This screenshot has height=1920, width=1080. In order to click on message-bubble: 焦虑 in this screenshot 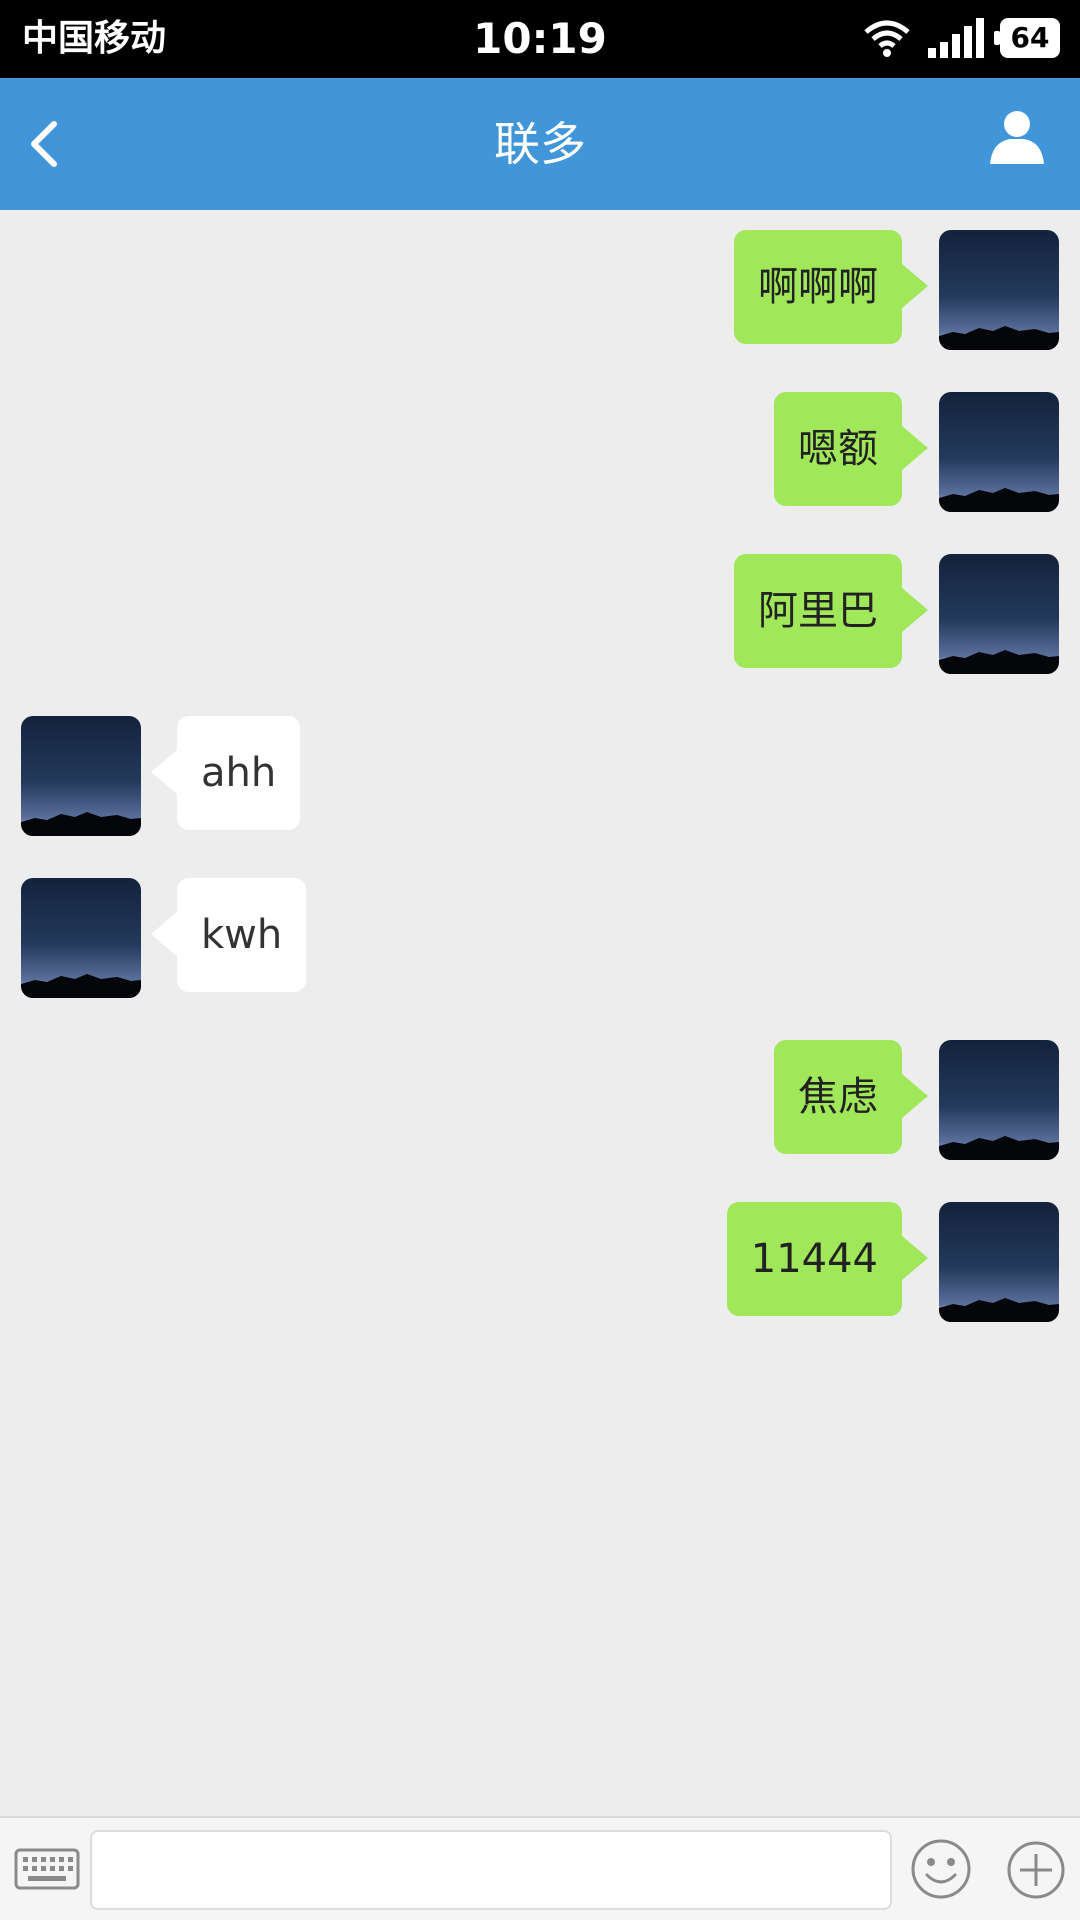, I will do `click(851, 1097)`.